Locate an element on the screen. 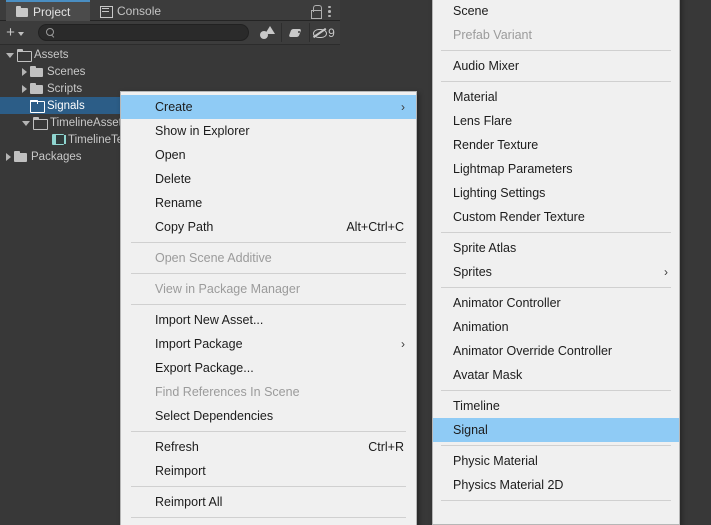 This screenshot has width=711, height=525. tree-item-assets: Assets is located at coordinates (170, 54).